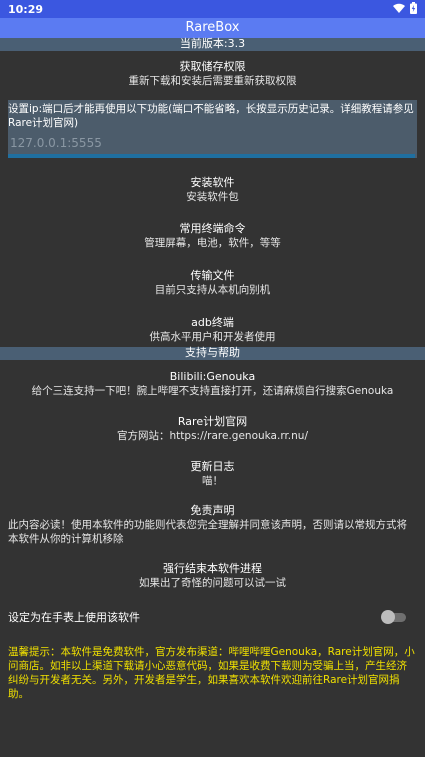  Describe the element at coordinates (399, 9) in the screenshot. I see `wifi-icon` at that location.